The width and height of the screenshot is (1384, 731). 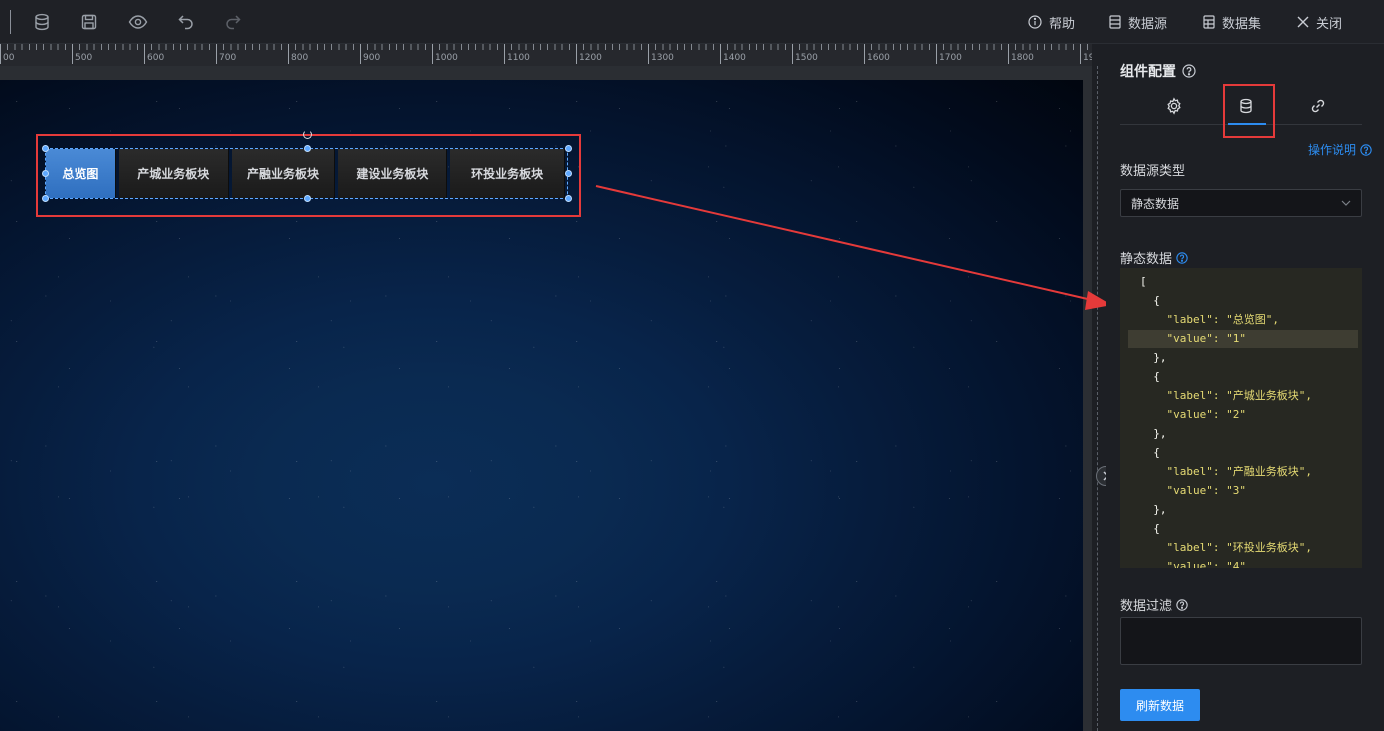 I want to click on dataset-icon, so click(x=1209, y=22).